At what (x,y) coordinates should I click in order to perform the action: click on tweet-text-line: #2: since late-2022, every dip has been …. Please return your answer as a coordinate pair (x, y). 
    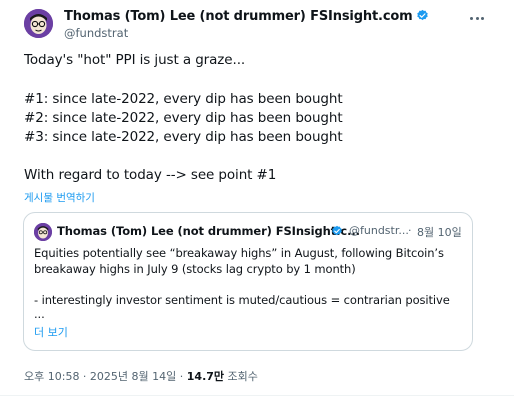
    Looking at the image, I should click on (183, 118).